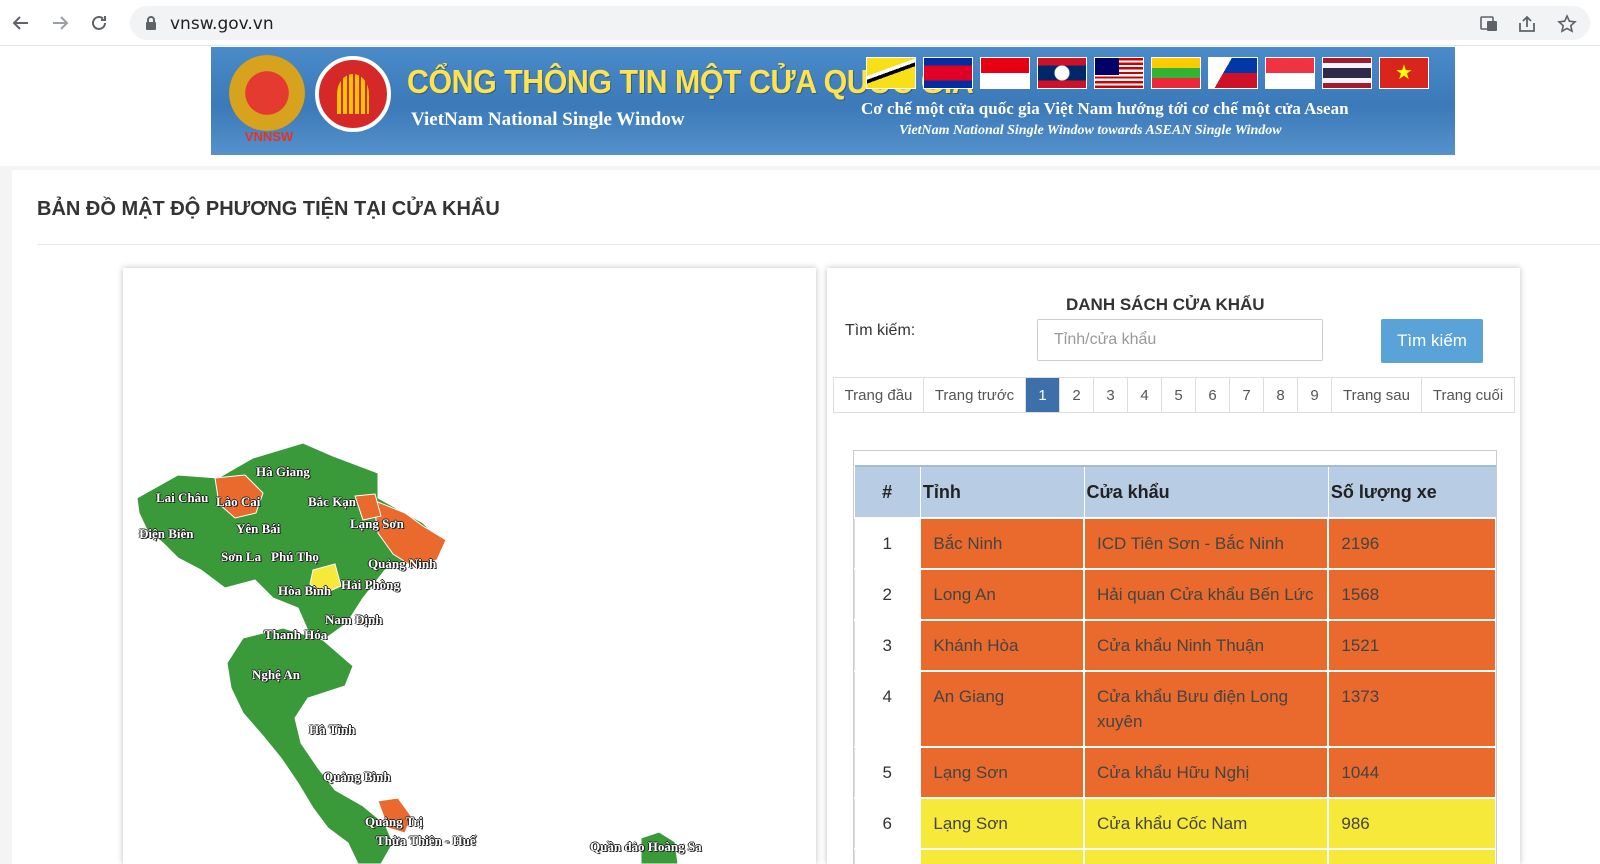  What do you see at coordinates (1206, 491) in the screenshot?
I see `column-header-gate: Cửa khẩu` at bounding box center [1206, 491].